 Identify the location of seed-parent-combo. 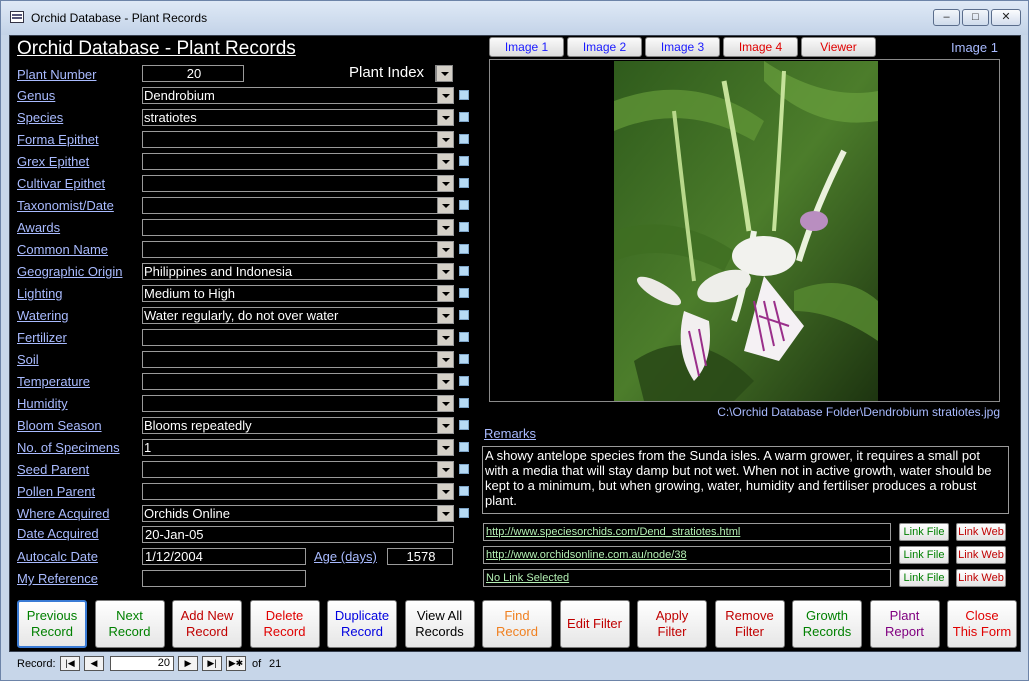
(298, 469).